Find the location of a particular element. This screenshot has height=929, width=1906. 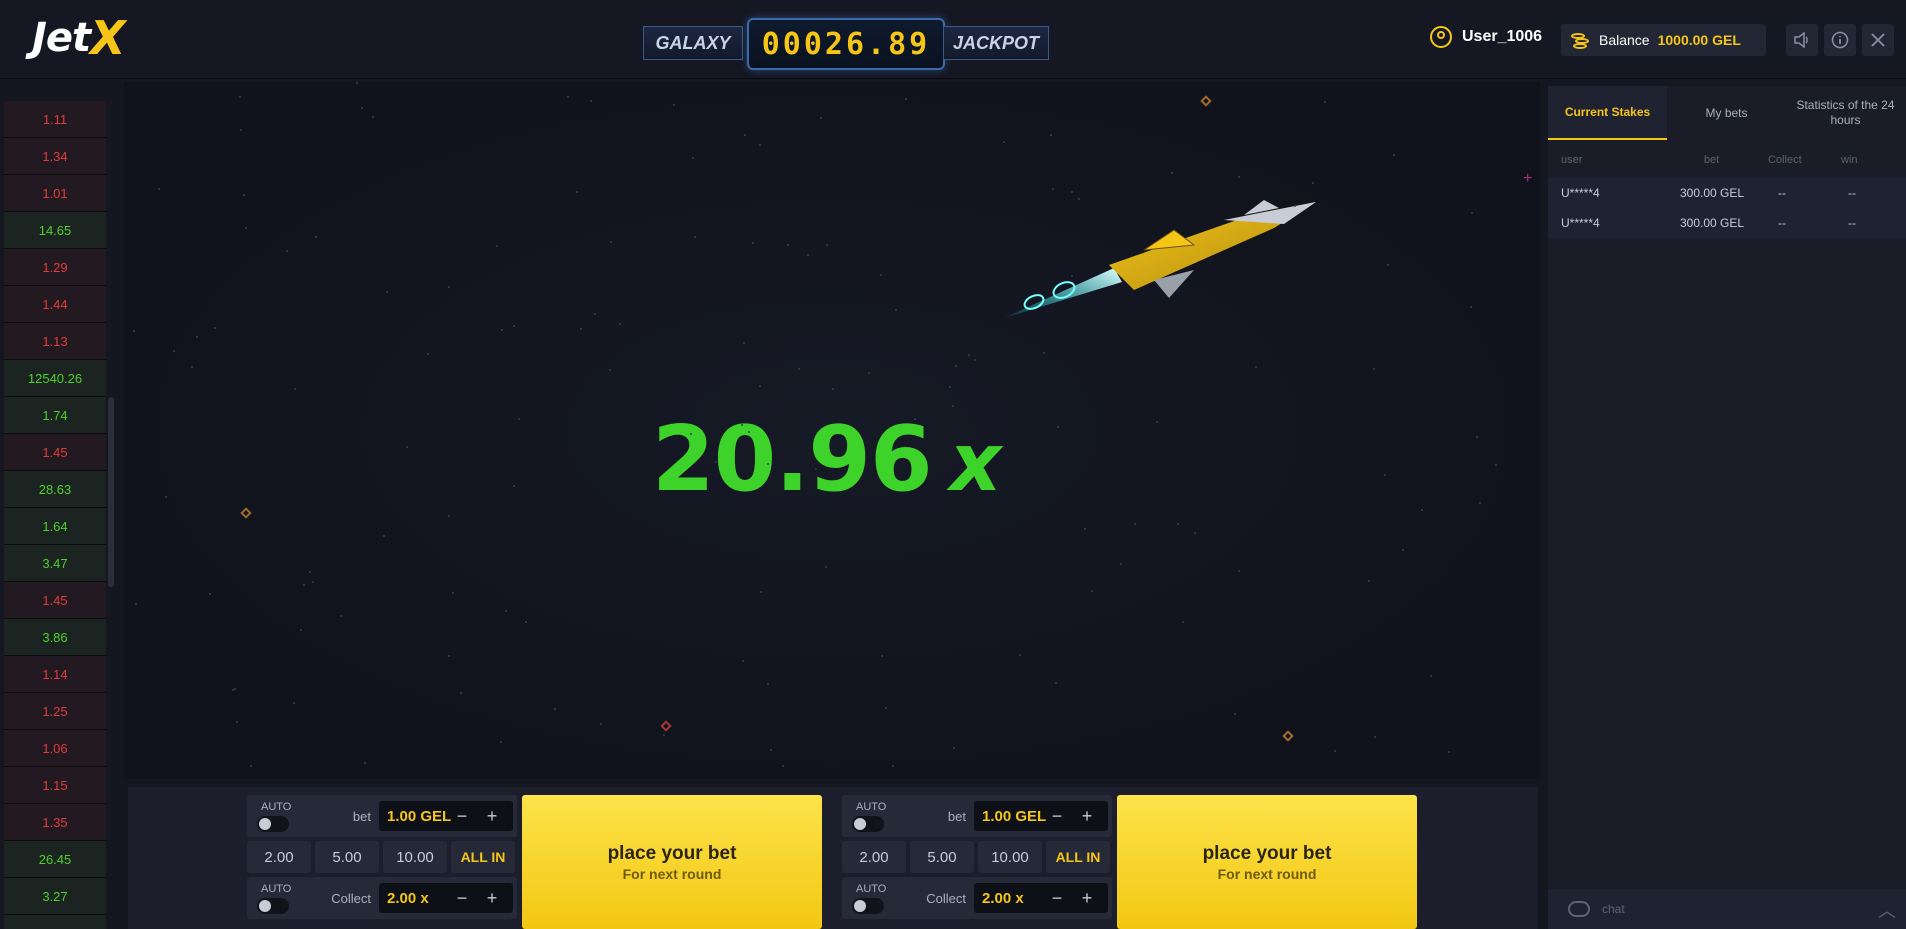

tab-current-stakes: Current Stakes is located at coordinates (1607, 113).